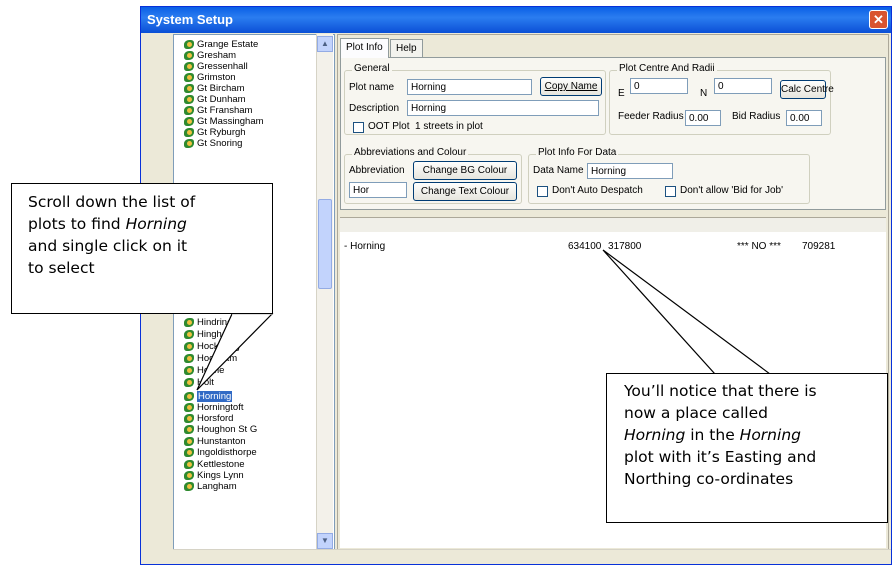 The image size is (895, 570). What do you see at coordinates (542, 191) in the screenshot?
I see `auto-despatch-checkbox` at bounding box center [542, 191].